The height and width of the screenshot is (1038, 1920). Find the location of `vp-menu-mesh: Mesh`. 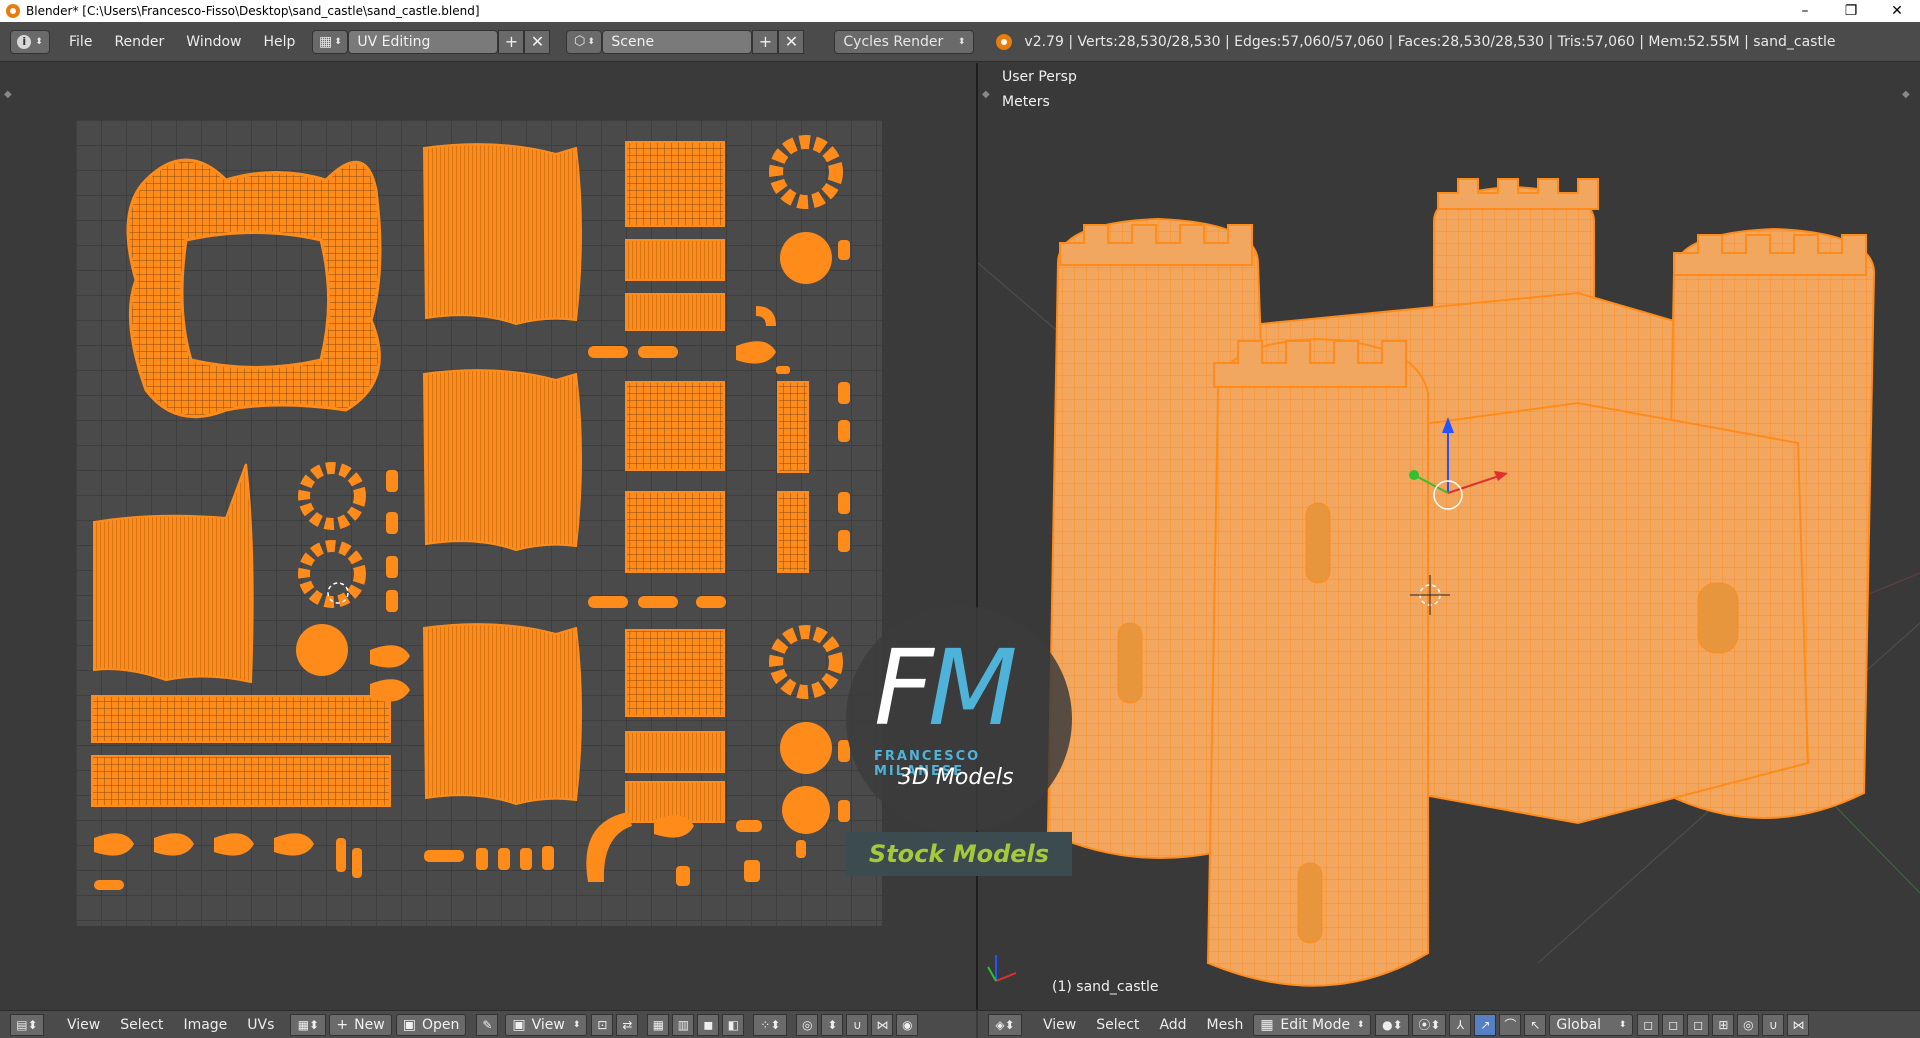

vp-menu-mesh: Mesh is located at coordinates (1225, 1025).